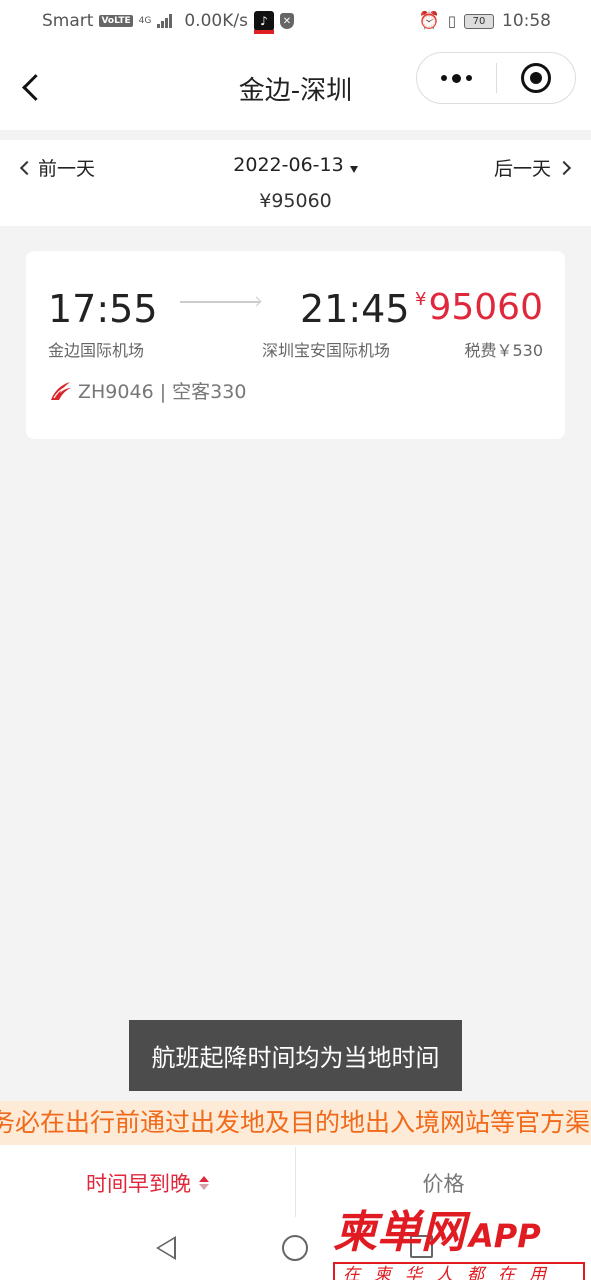 This screenshot has width=591, height=1280. I want to click on chevron-right-icon, so click(564, 167).